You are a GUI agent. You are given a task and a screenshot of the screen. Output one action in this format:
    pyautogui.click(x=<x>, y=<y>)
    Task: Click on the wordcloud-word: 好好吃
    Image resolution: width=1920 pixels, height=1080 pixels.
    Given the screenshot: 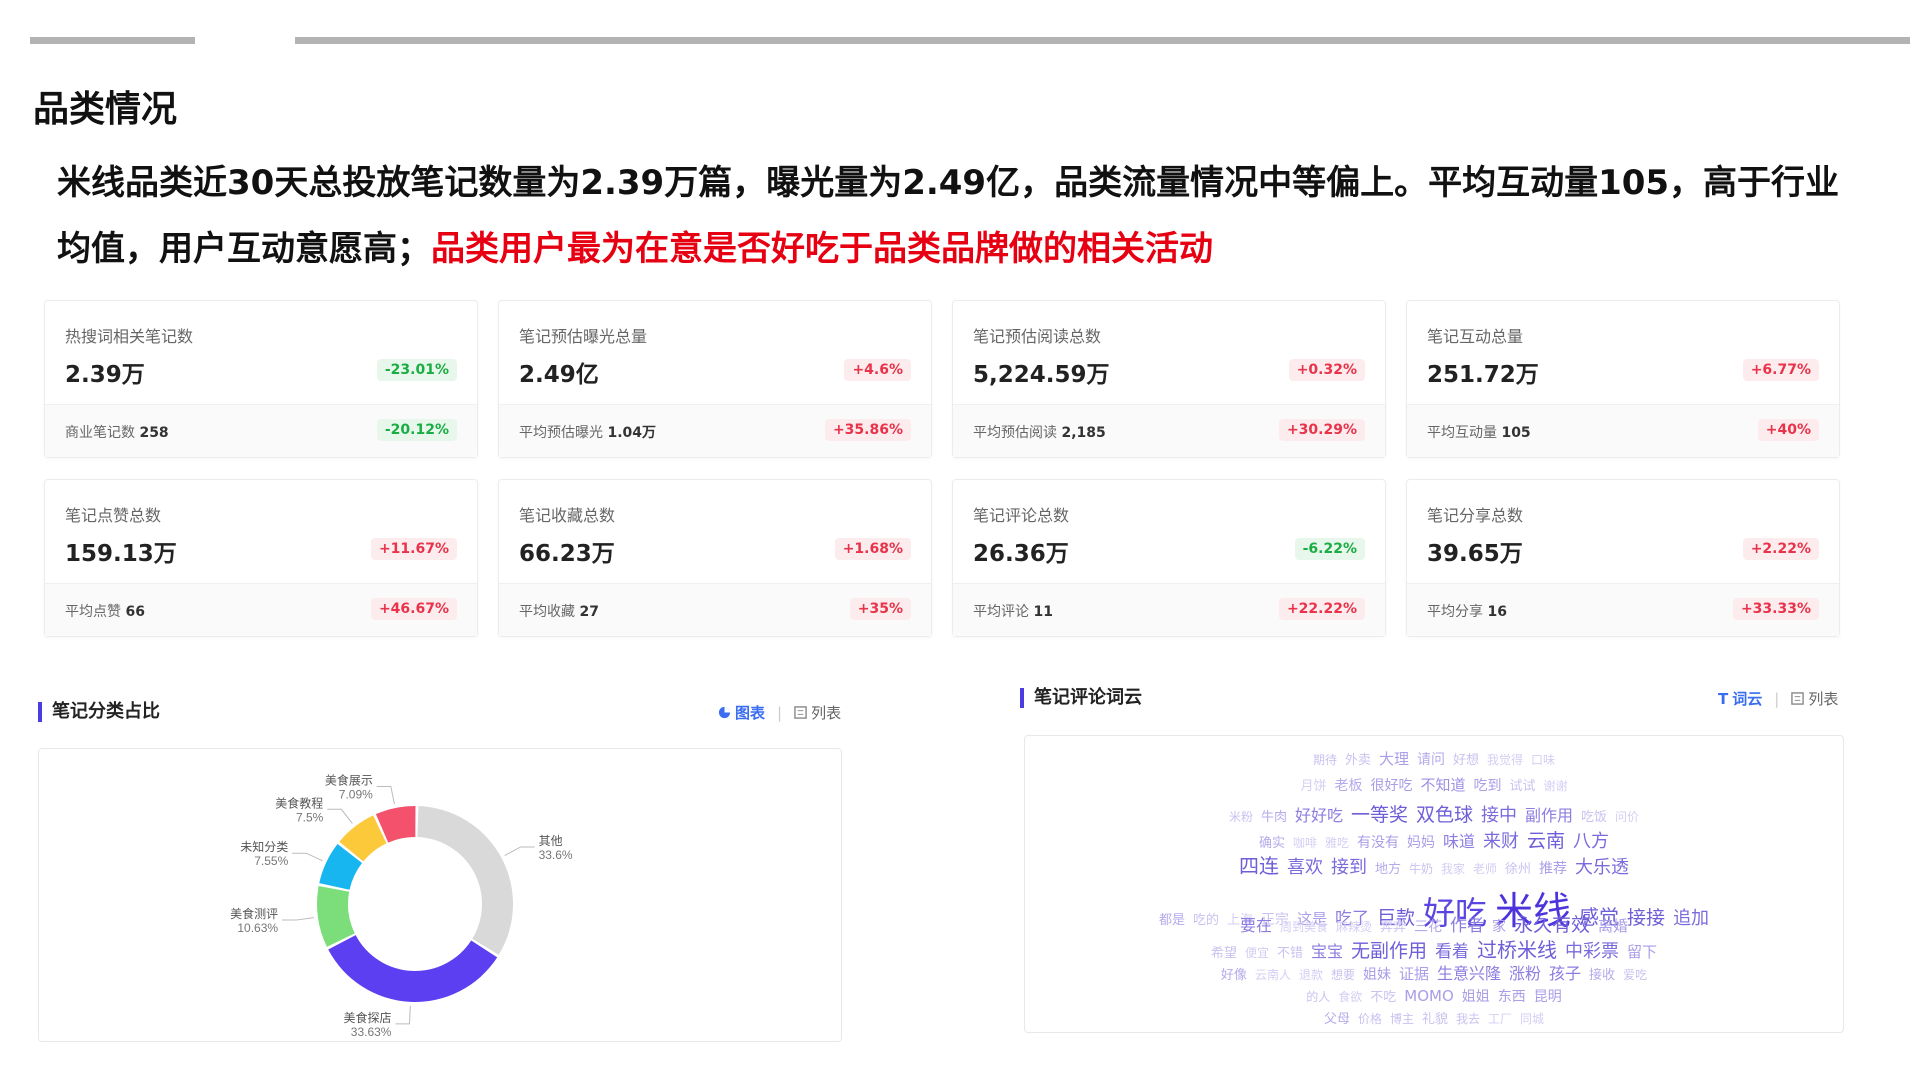 What is the action you would take?
    pyautogui.click(x=1319, y=814)
    